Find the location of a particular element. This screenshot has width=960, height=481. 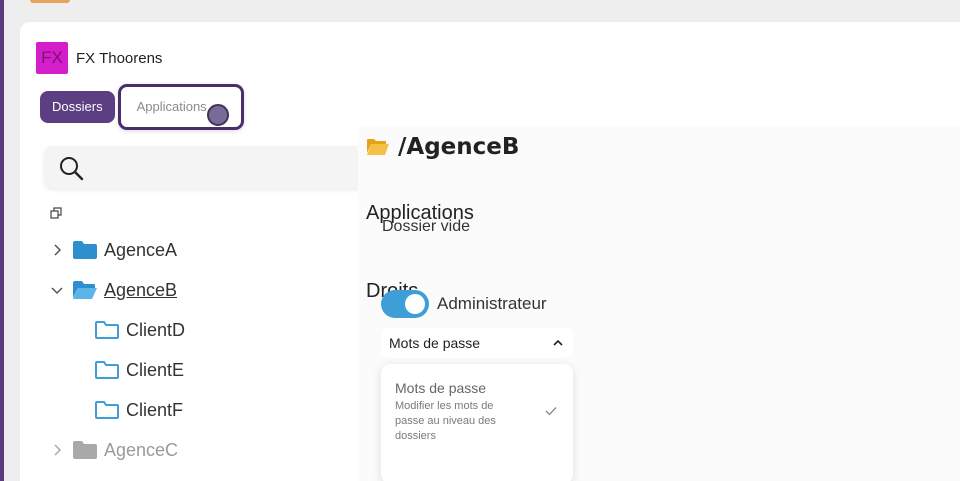

tree-item-agencec: AgenceC is located at coordinates (208, 450).